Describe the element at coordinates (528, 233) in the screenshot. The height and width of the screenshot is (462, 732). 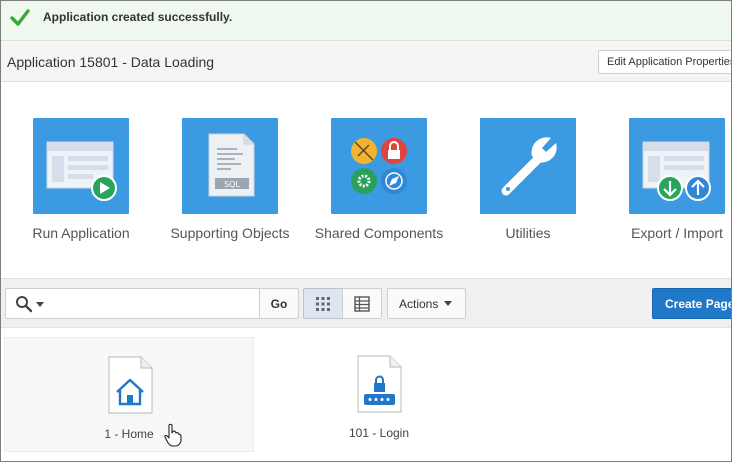
I see `tile-label-utilities: Utilities` at that location.